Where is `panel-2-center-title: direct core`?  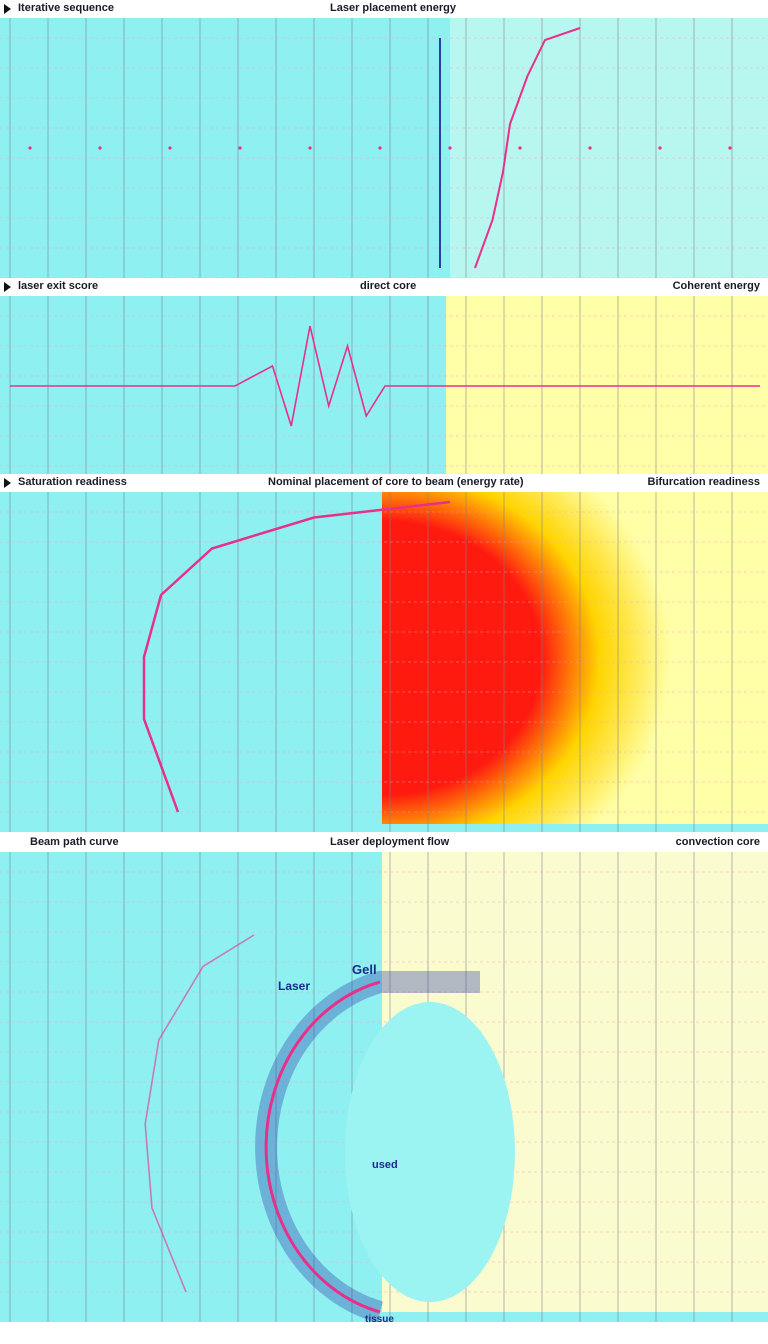 panel-2-center-title: direct core is located at coordinates (388, 286).